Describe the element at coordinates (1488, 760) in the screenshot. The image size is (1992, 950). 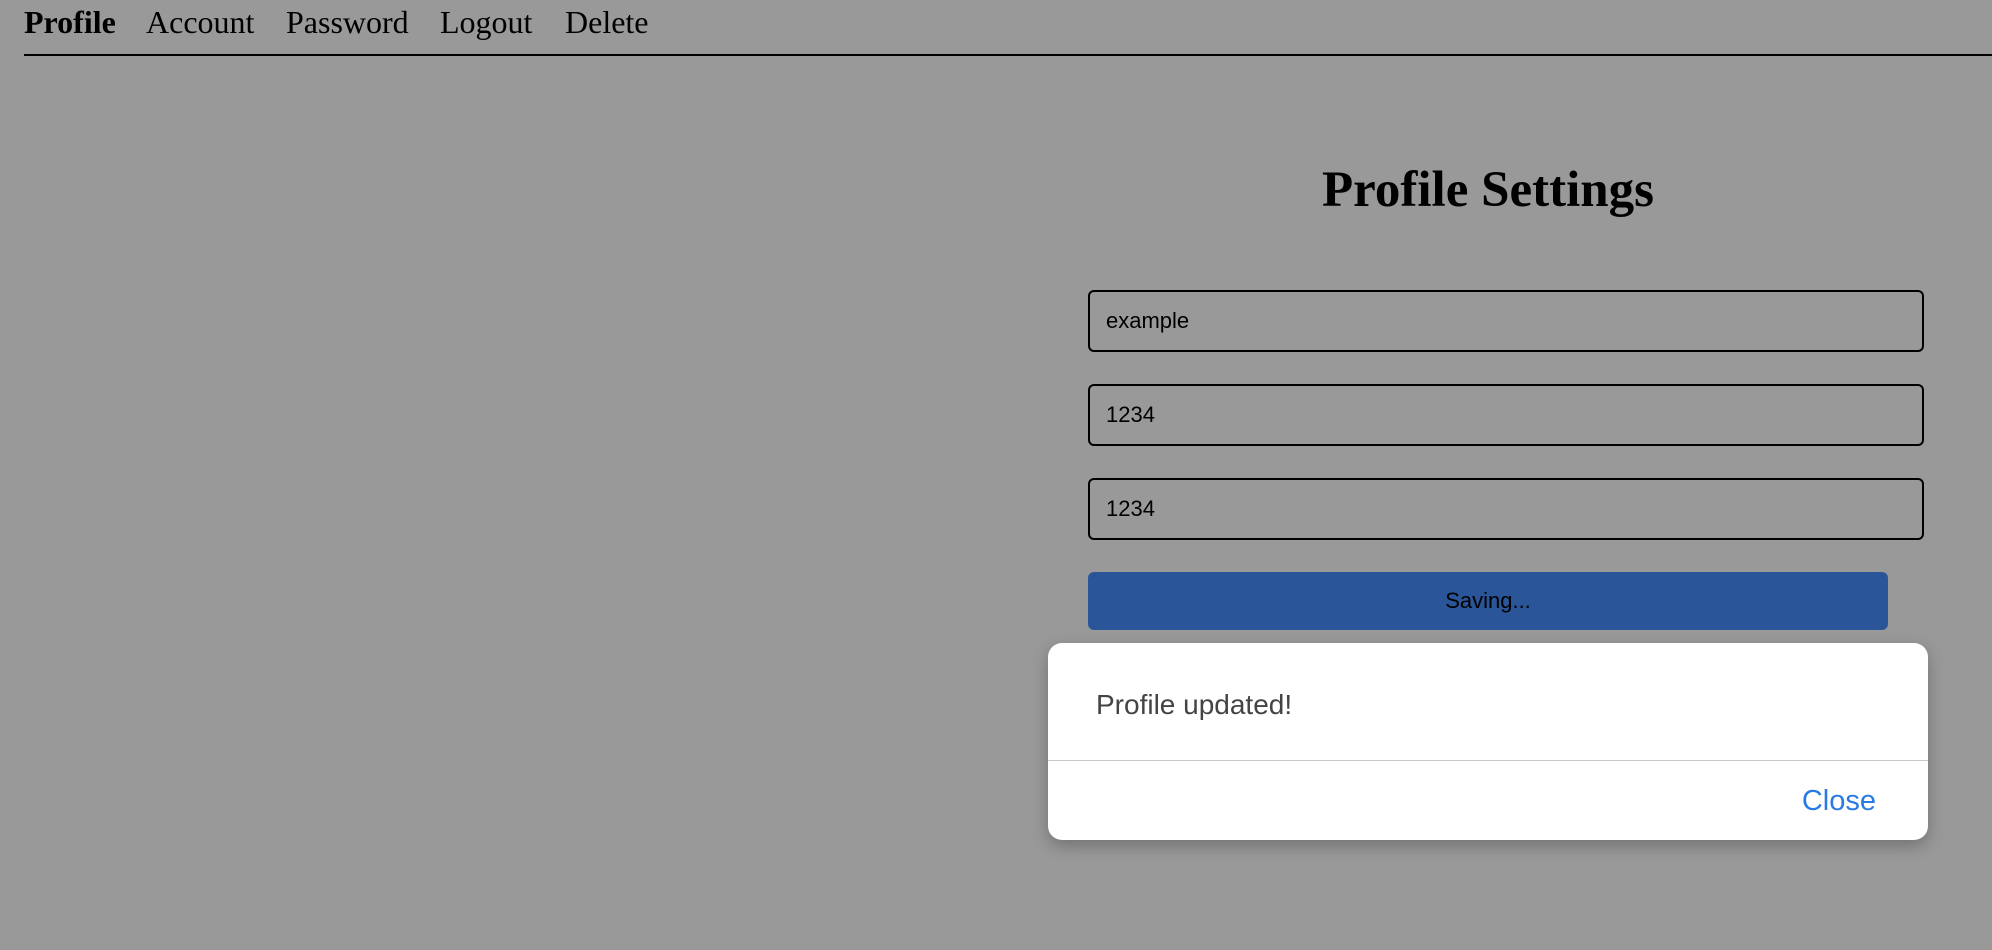
I see `dialog-divider` at that location.